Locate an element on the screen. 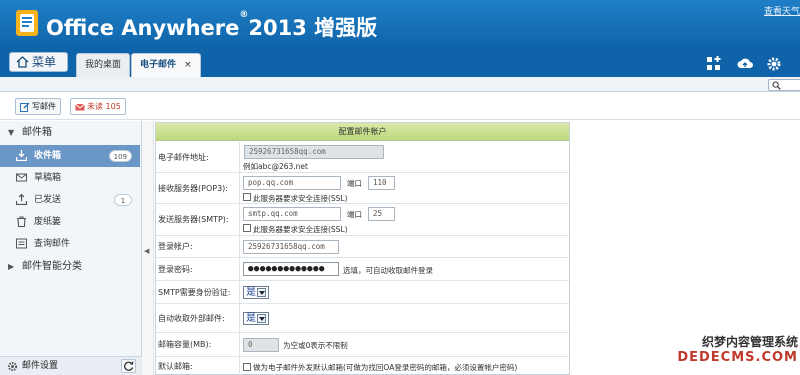 This screenshot has width=800, height=375. mail-settings-label: 邮件设置 is located at coordinates (40, 366).